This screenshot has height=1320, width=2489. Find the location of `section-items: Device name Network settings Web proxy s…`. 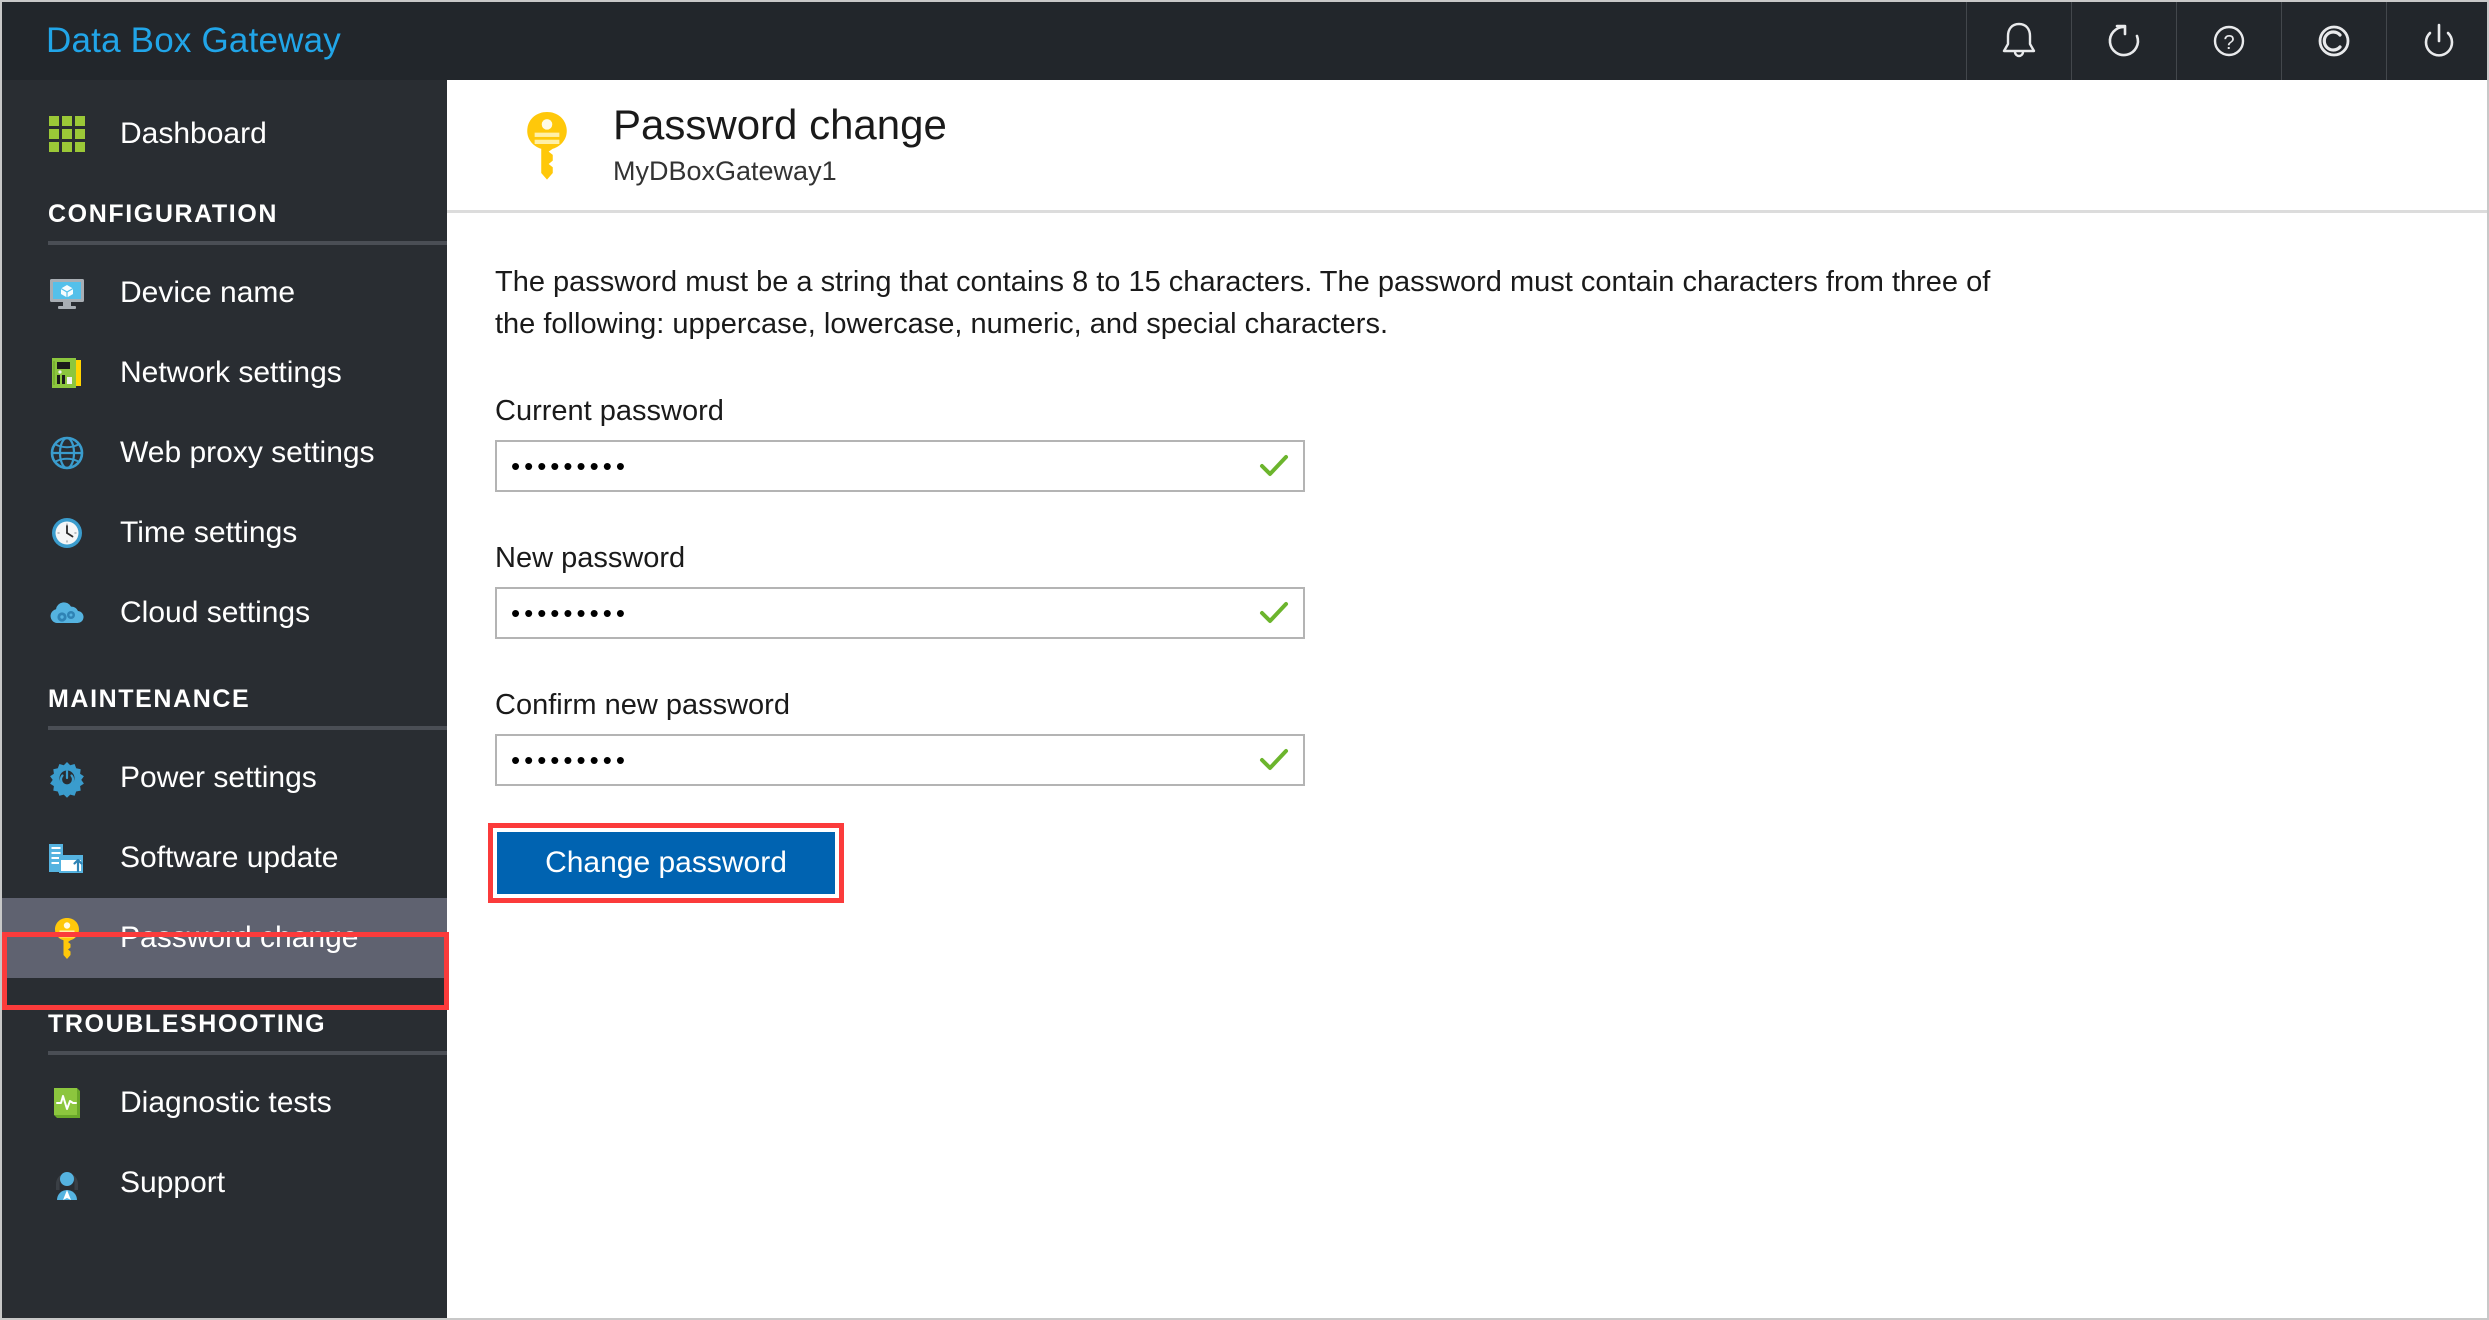

section-items: Device name Network settings Web proxy s… is located at coordinates (224, 456).